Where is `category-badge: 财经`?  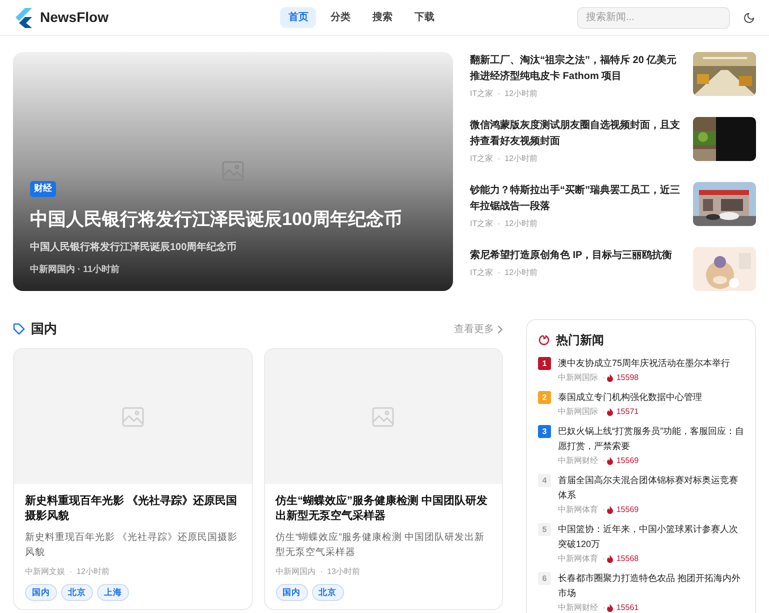 category-badge: 财经 is located at coordinates (43, 188).